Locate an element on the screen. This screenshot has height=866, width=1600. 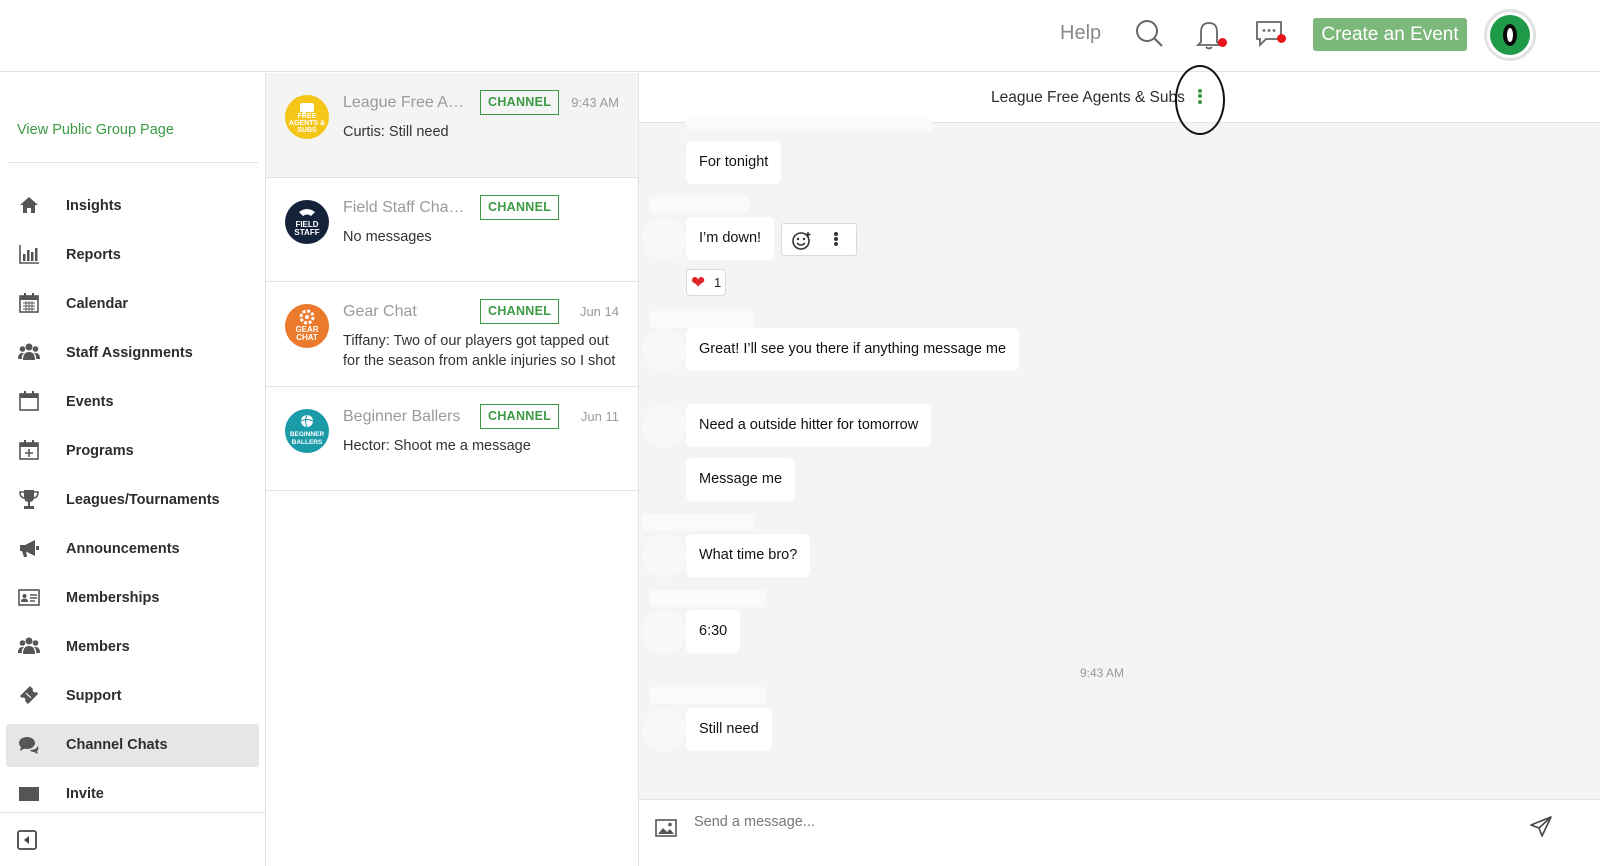
view-public-group-link: View Public Group Page is located at coordinates (95, 130).